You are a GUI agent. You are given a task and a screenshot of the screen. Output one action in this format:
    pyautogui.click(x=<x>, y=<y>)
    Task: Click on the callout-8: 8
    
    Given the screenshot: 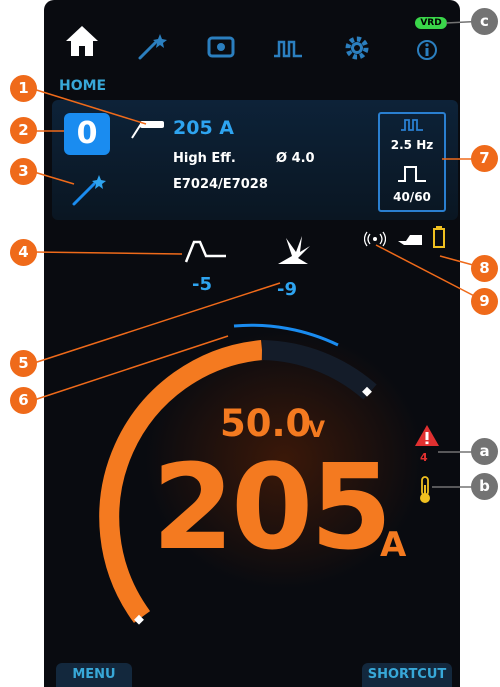 What is the action you would take?
    pyautogui.click(x=484, y=268)
    